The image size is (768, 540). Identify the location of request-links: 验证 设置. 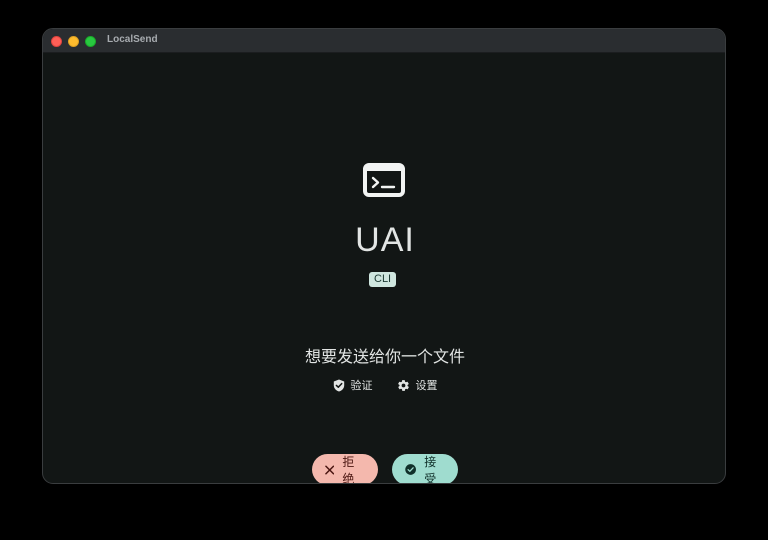
(384, 385).